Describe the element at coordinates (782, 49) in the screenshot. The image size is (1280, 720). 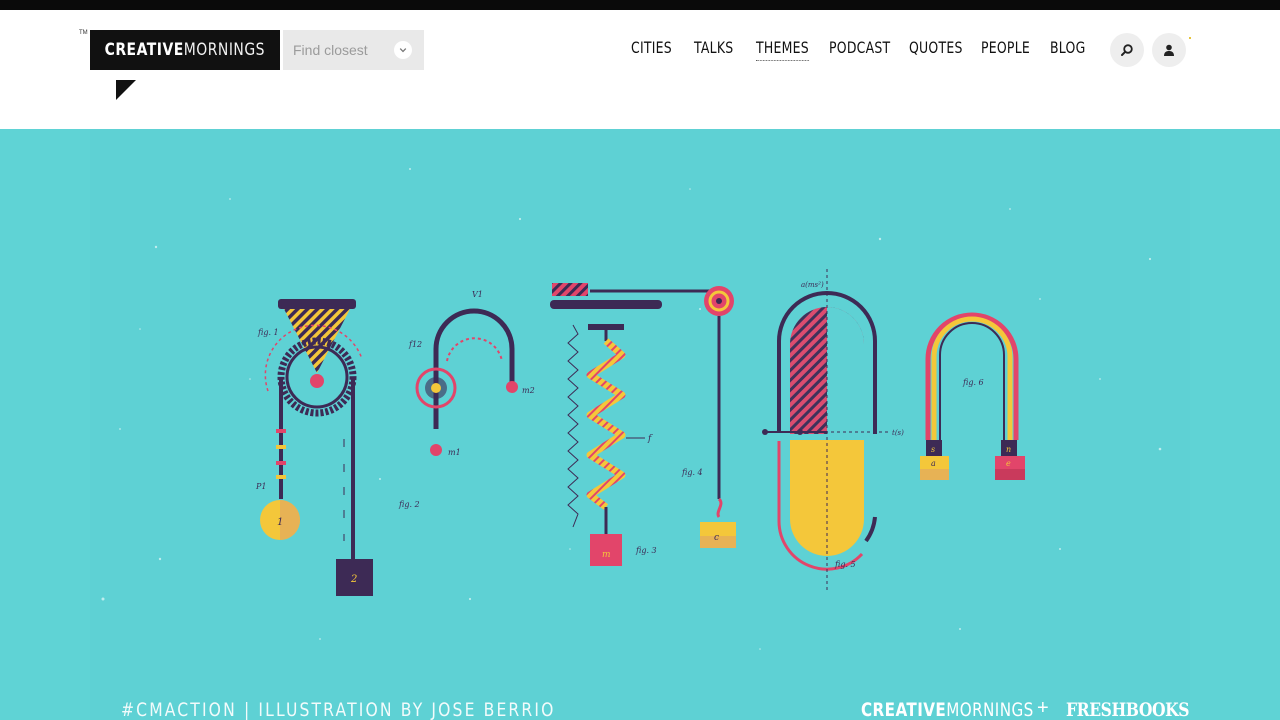
I see `nav-item-themes: THEMES` at that location.